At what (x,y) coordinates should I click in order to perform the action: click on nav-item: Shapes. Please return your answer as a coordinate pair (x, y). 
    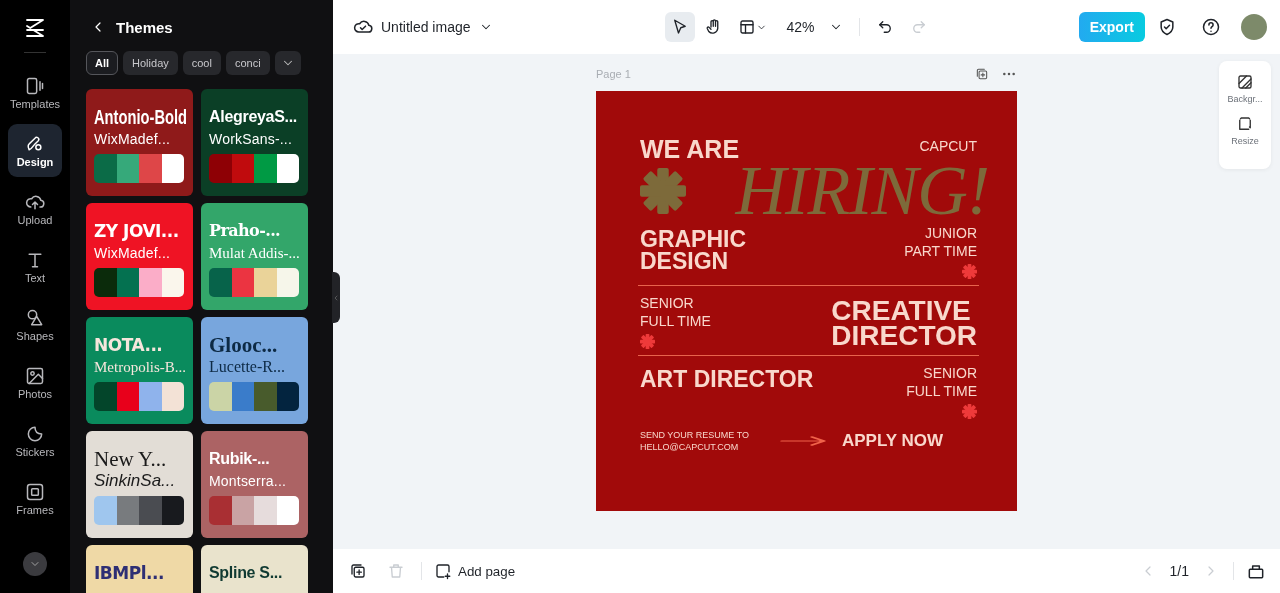
    Looking at the image, I should click on (35, 324).